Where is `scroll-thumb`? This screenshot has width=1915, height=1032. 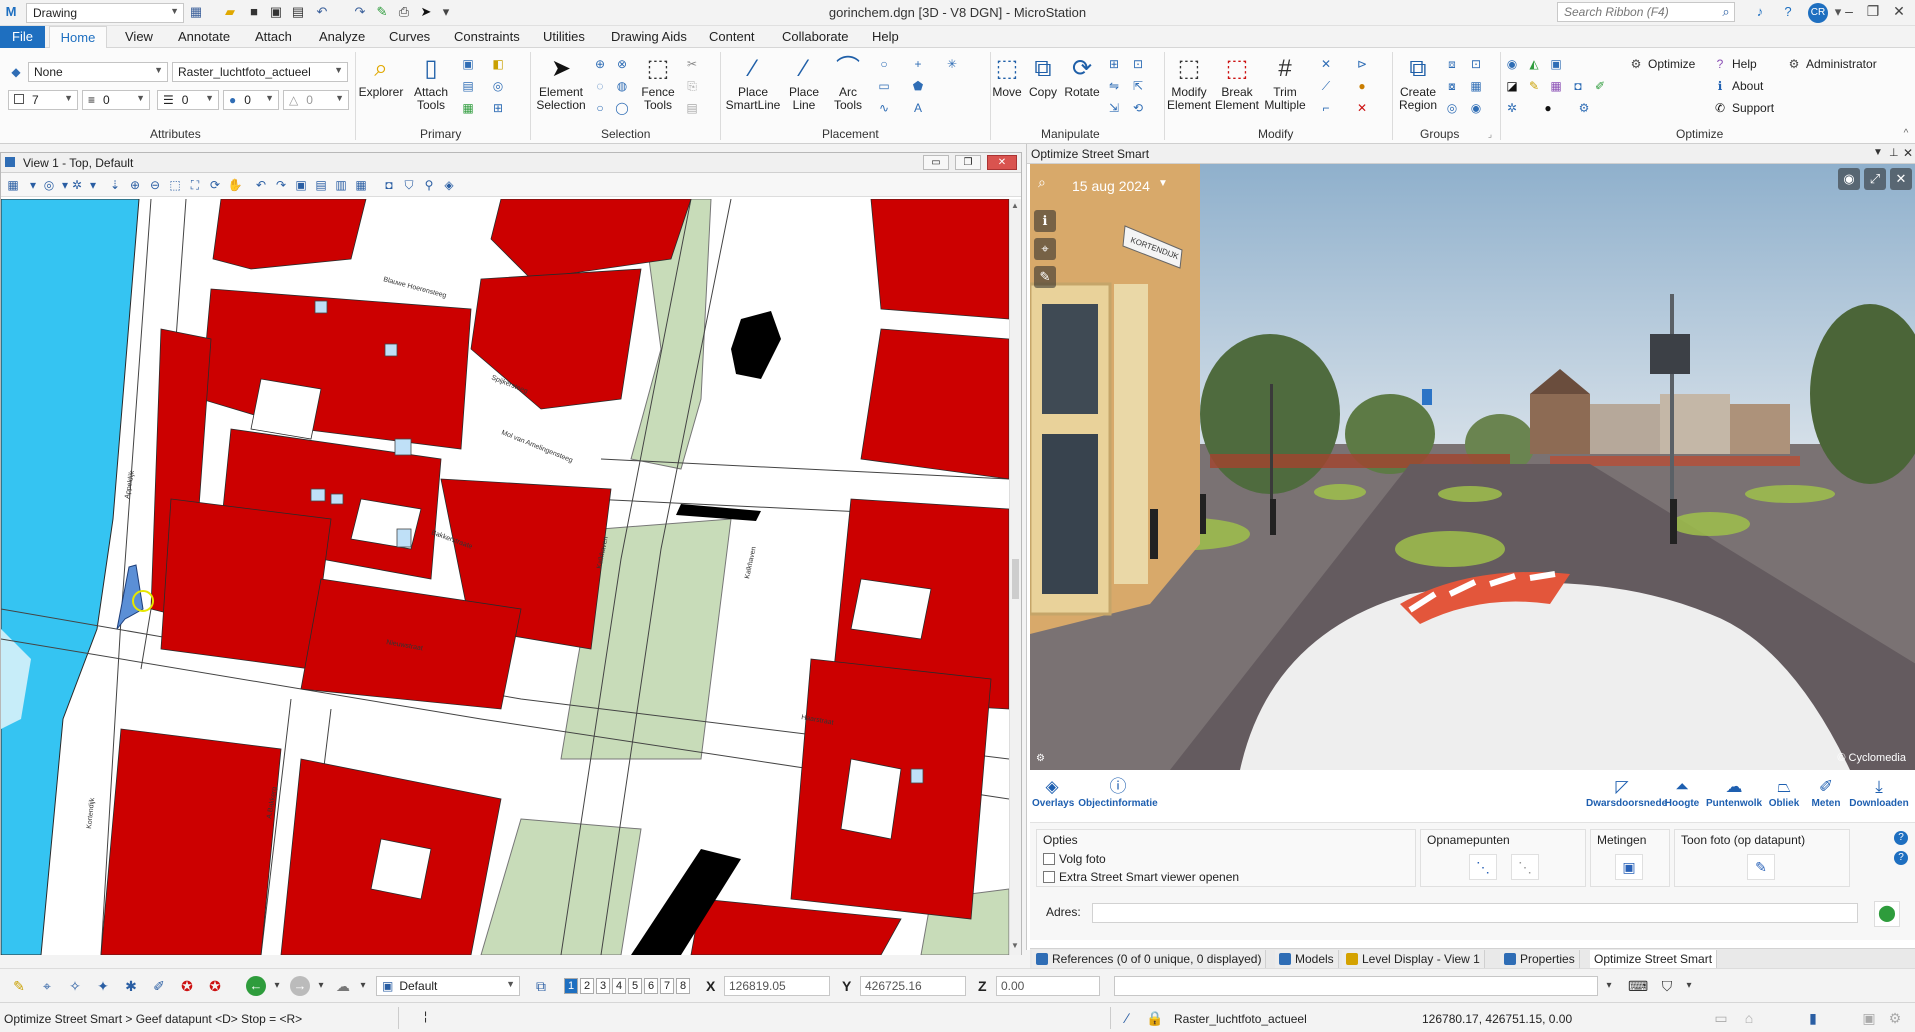
scroll-thumb is located at coordinates (1015, 579).